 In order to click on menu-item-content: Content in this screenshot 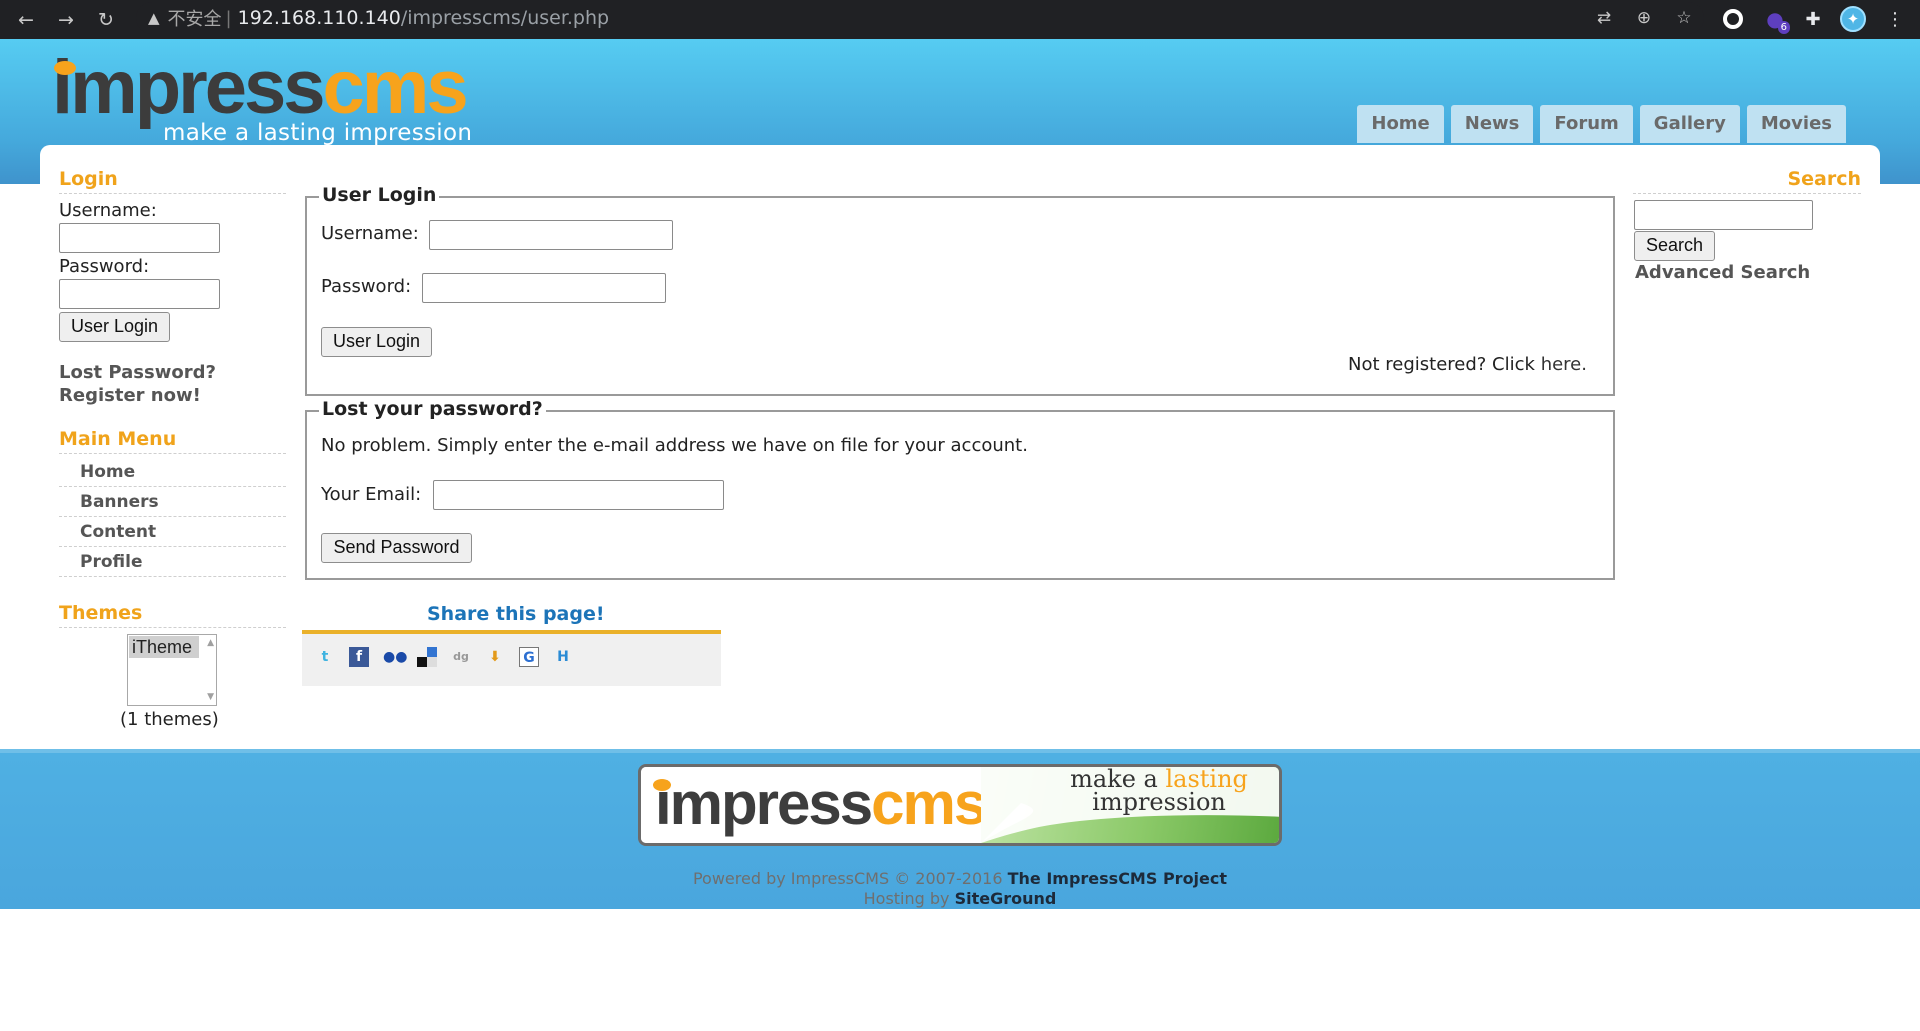, I will do `click(172, 532)`.